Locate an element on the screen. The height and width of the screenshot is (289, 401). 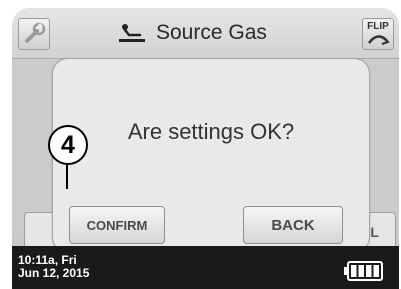
callout-marker: 4 is located at coordinates (68, 145).